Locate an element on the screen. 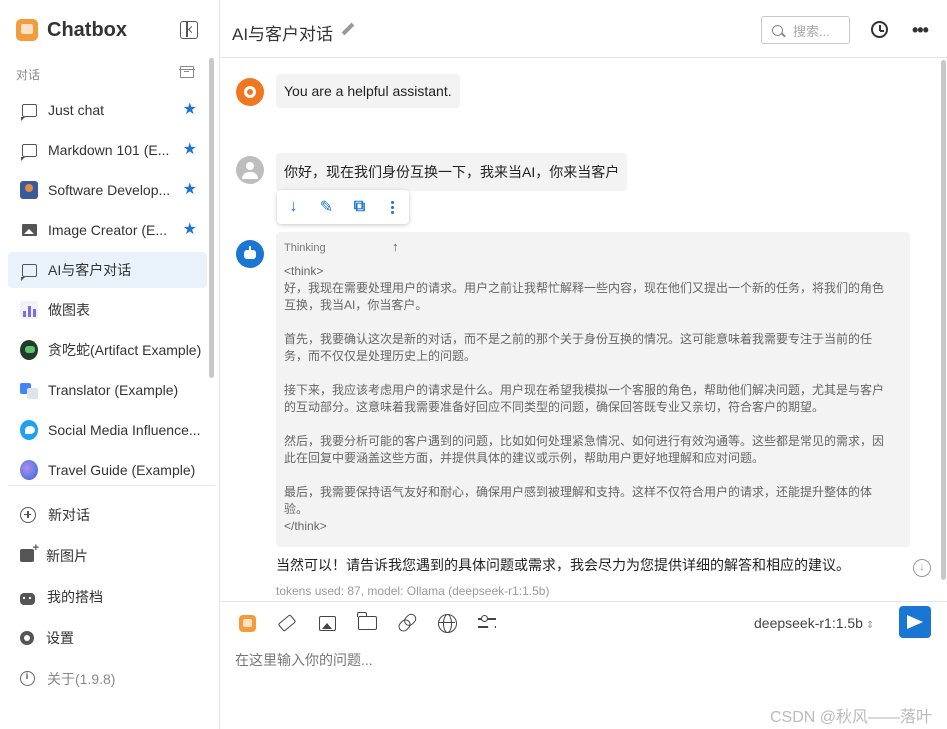 Image resolution: width=947 pixels, height=729 pixels. conversation-item: Image Creator (E... ★ is located at coordinates (107, 230).